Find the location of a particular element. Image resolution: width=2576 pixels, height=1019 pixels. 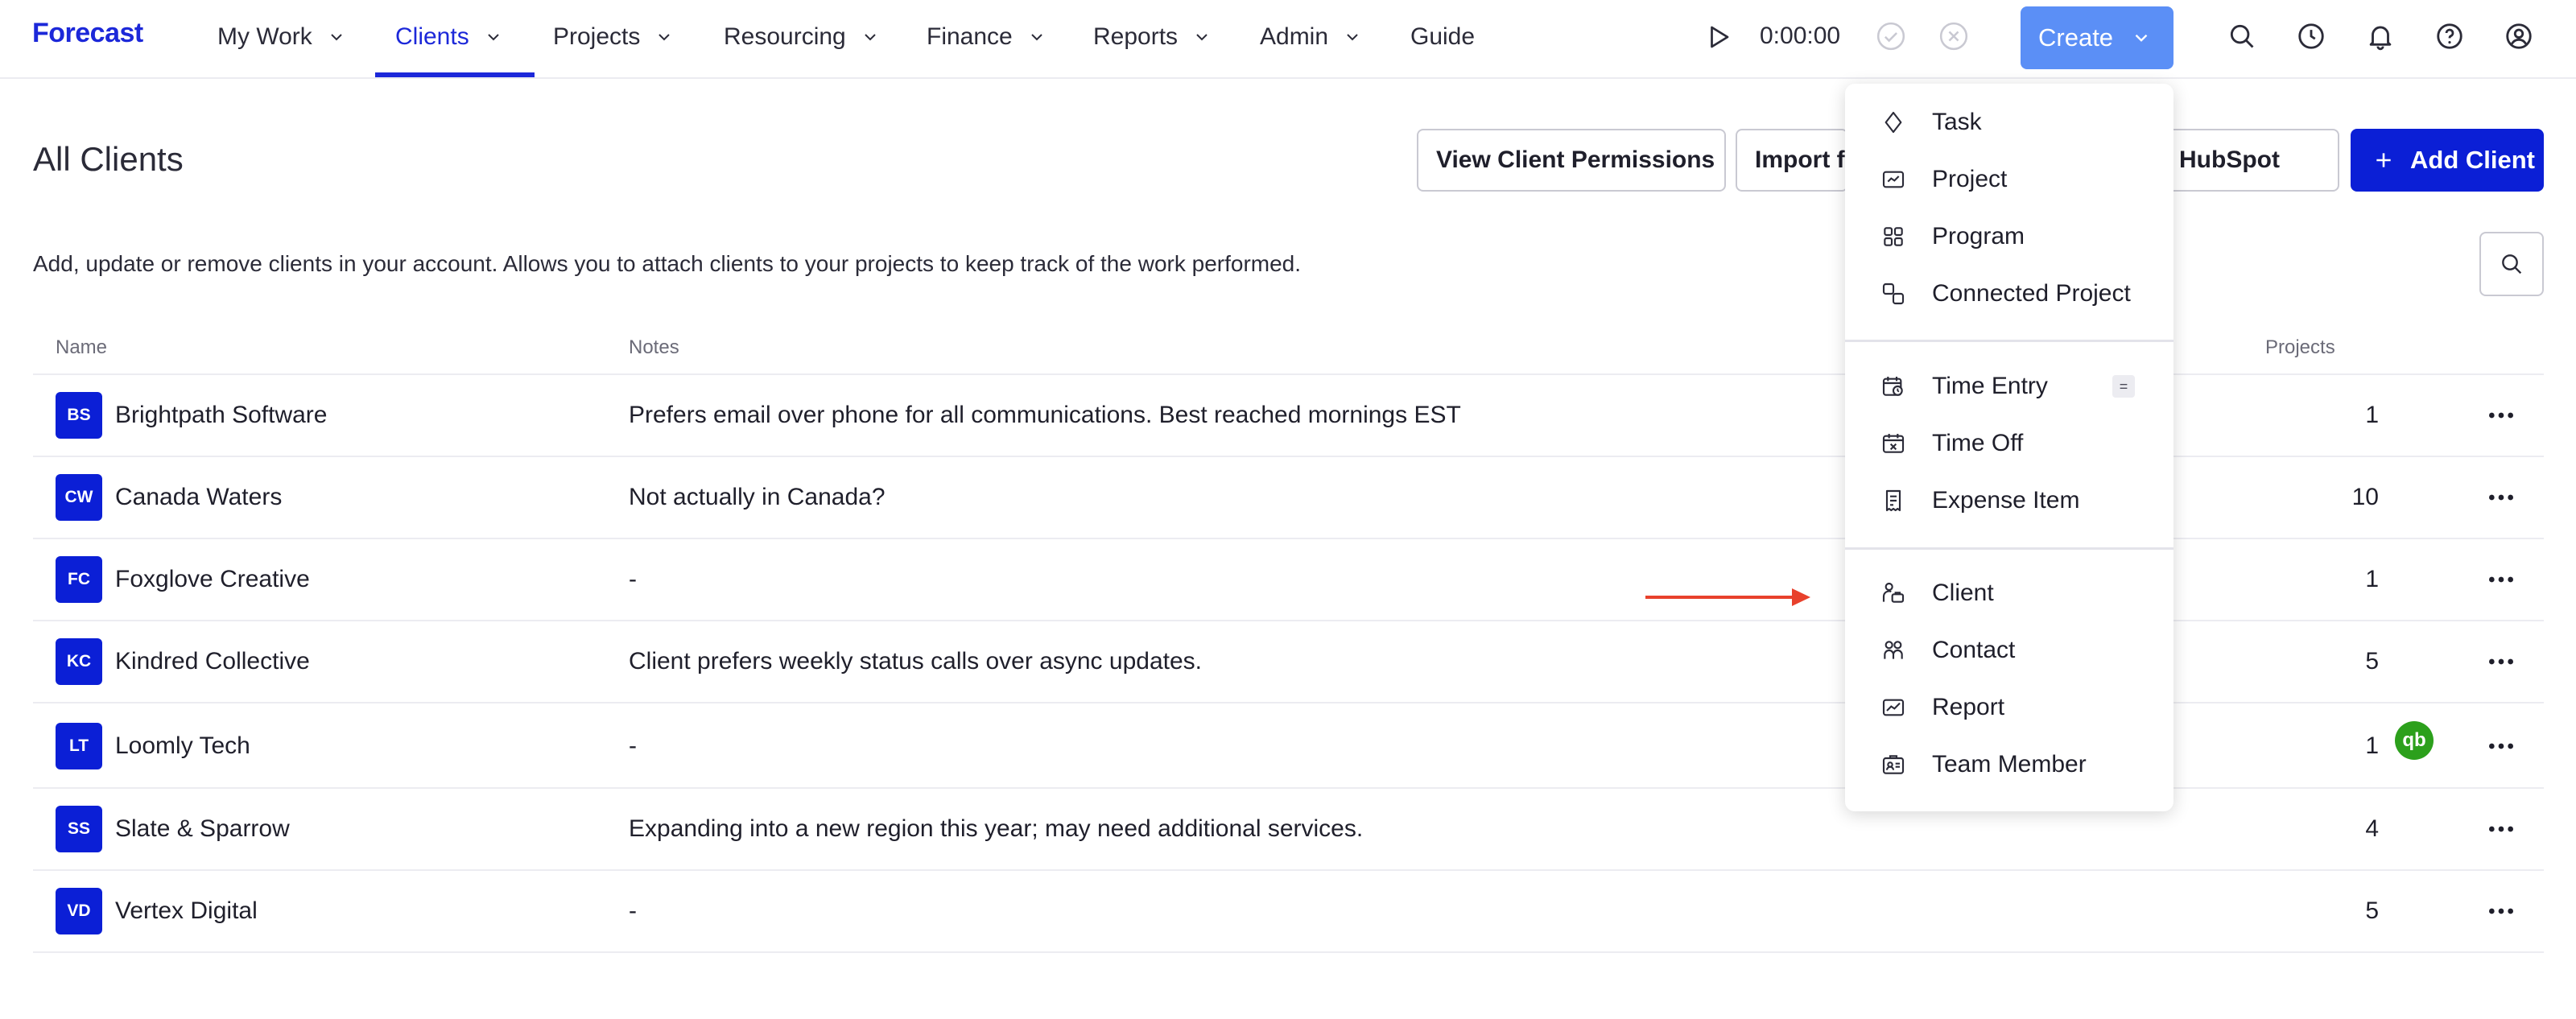

client-avatar: CW is located at coordinates (79, 497).